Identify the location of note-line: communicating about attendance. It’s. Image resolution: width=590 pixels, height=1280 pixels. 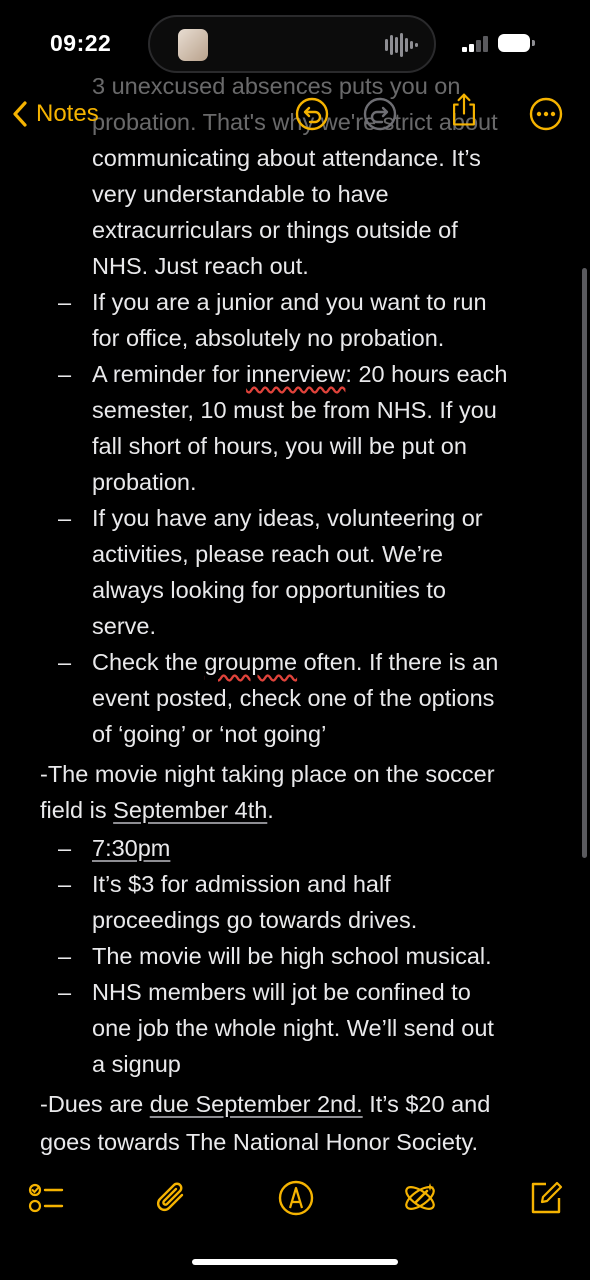
(286, 158).